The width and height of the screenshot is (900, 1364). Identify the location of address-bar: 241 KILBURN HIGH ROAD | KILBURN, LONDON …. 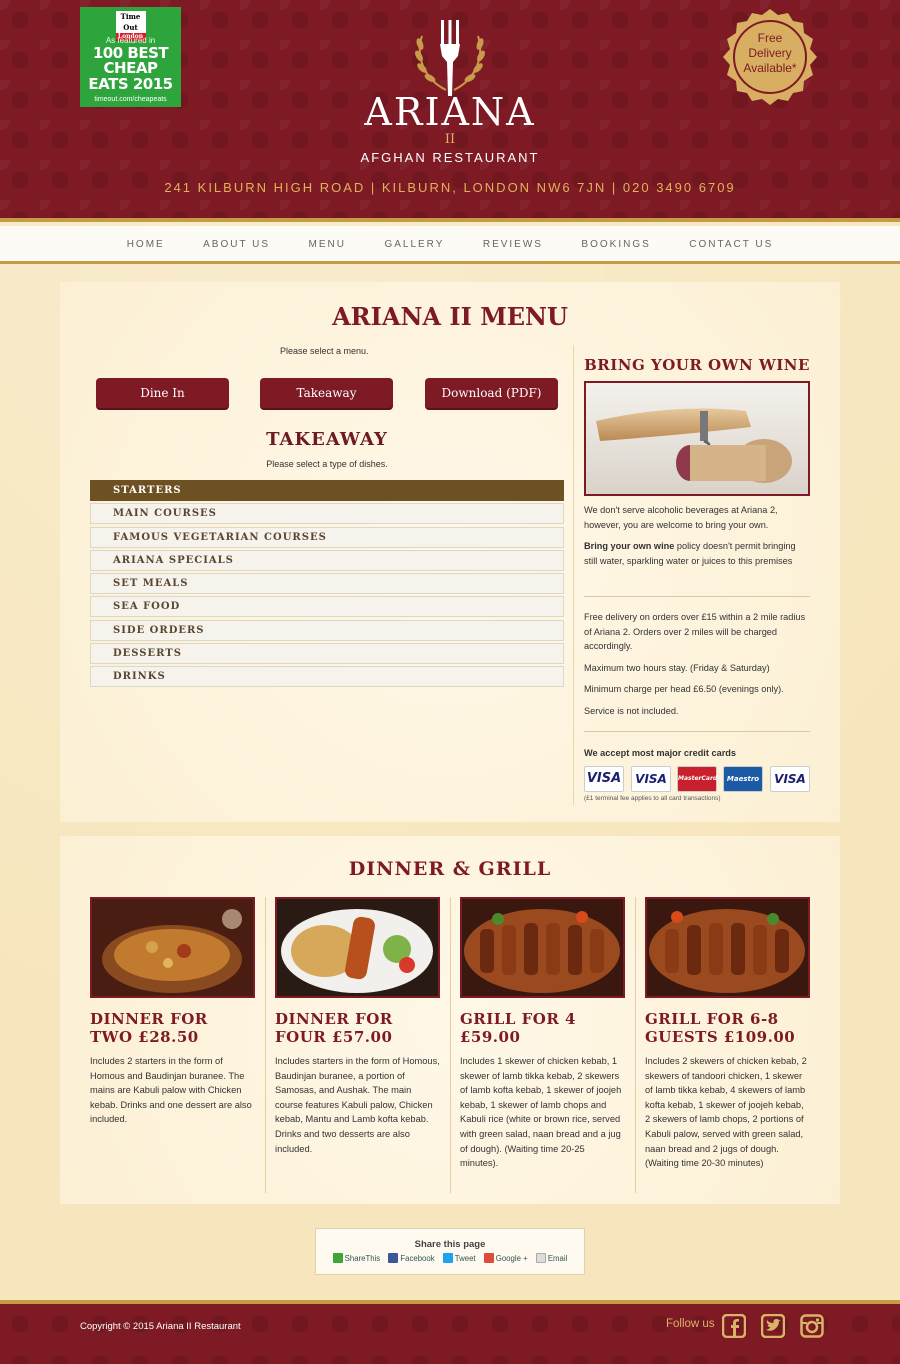
(450, 187).